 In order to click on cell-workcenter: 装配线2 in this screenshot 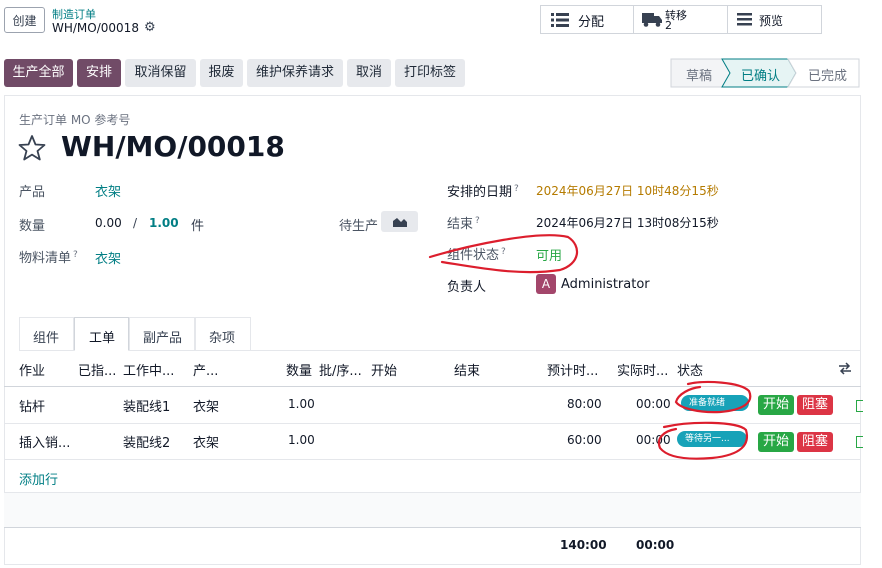, I will do `click(147, 443)`.